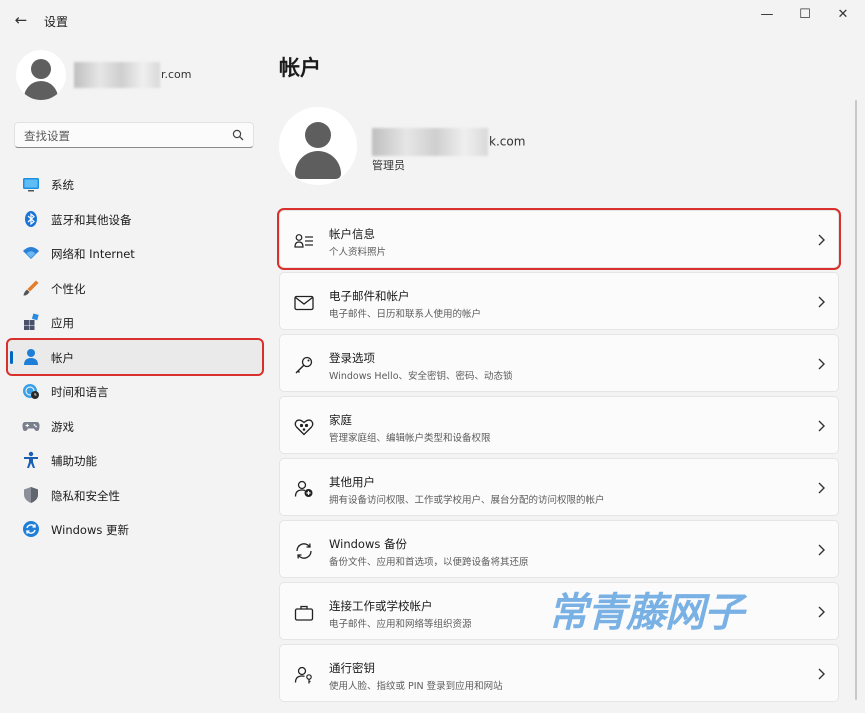  I want to click on shield-icon, so click(31, 494).